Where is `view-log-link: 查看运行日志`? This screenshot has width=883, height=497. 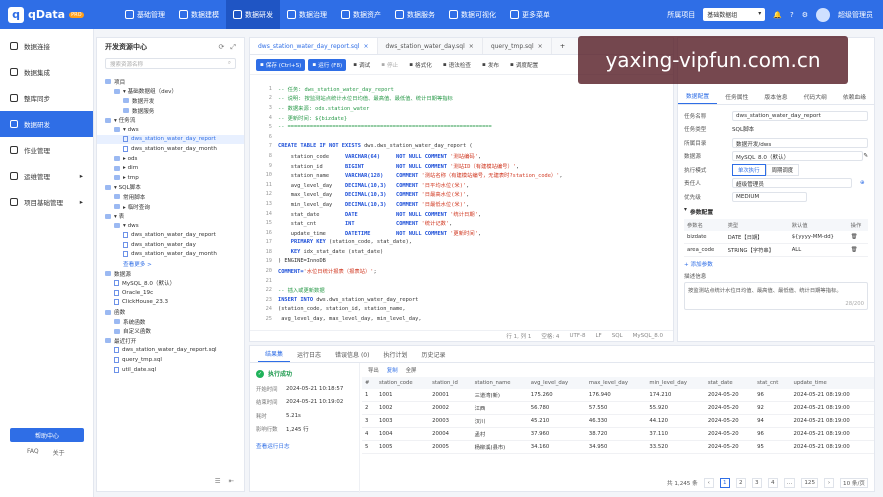 view-log-link: 查看运行日志 is located at coordinates (304, 446).